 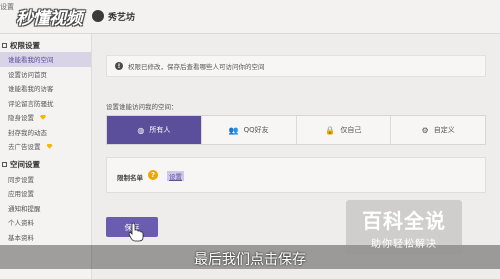 I want to click on top-tab-label: 设置, so click(x=7, y=7).